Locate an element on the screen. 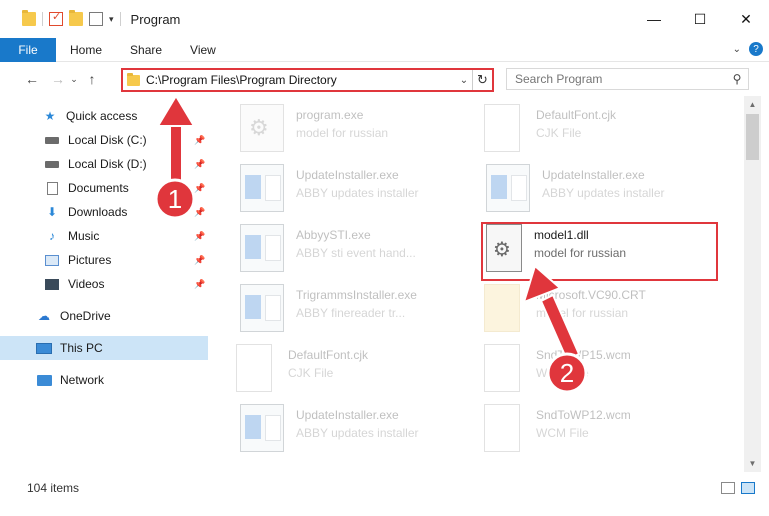 The width and height of the screenshot is (769, 516). address-path: C:\Program Files\Program Directory is located at coordinates (301, 80).